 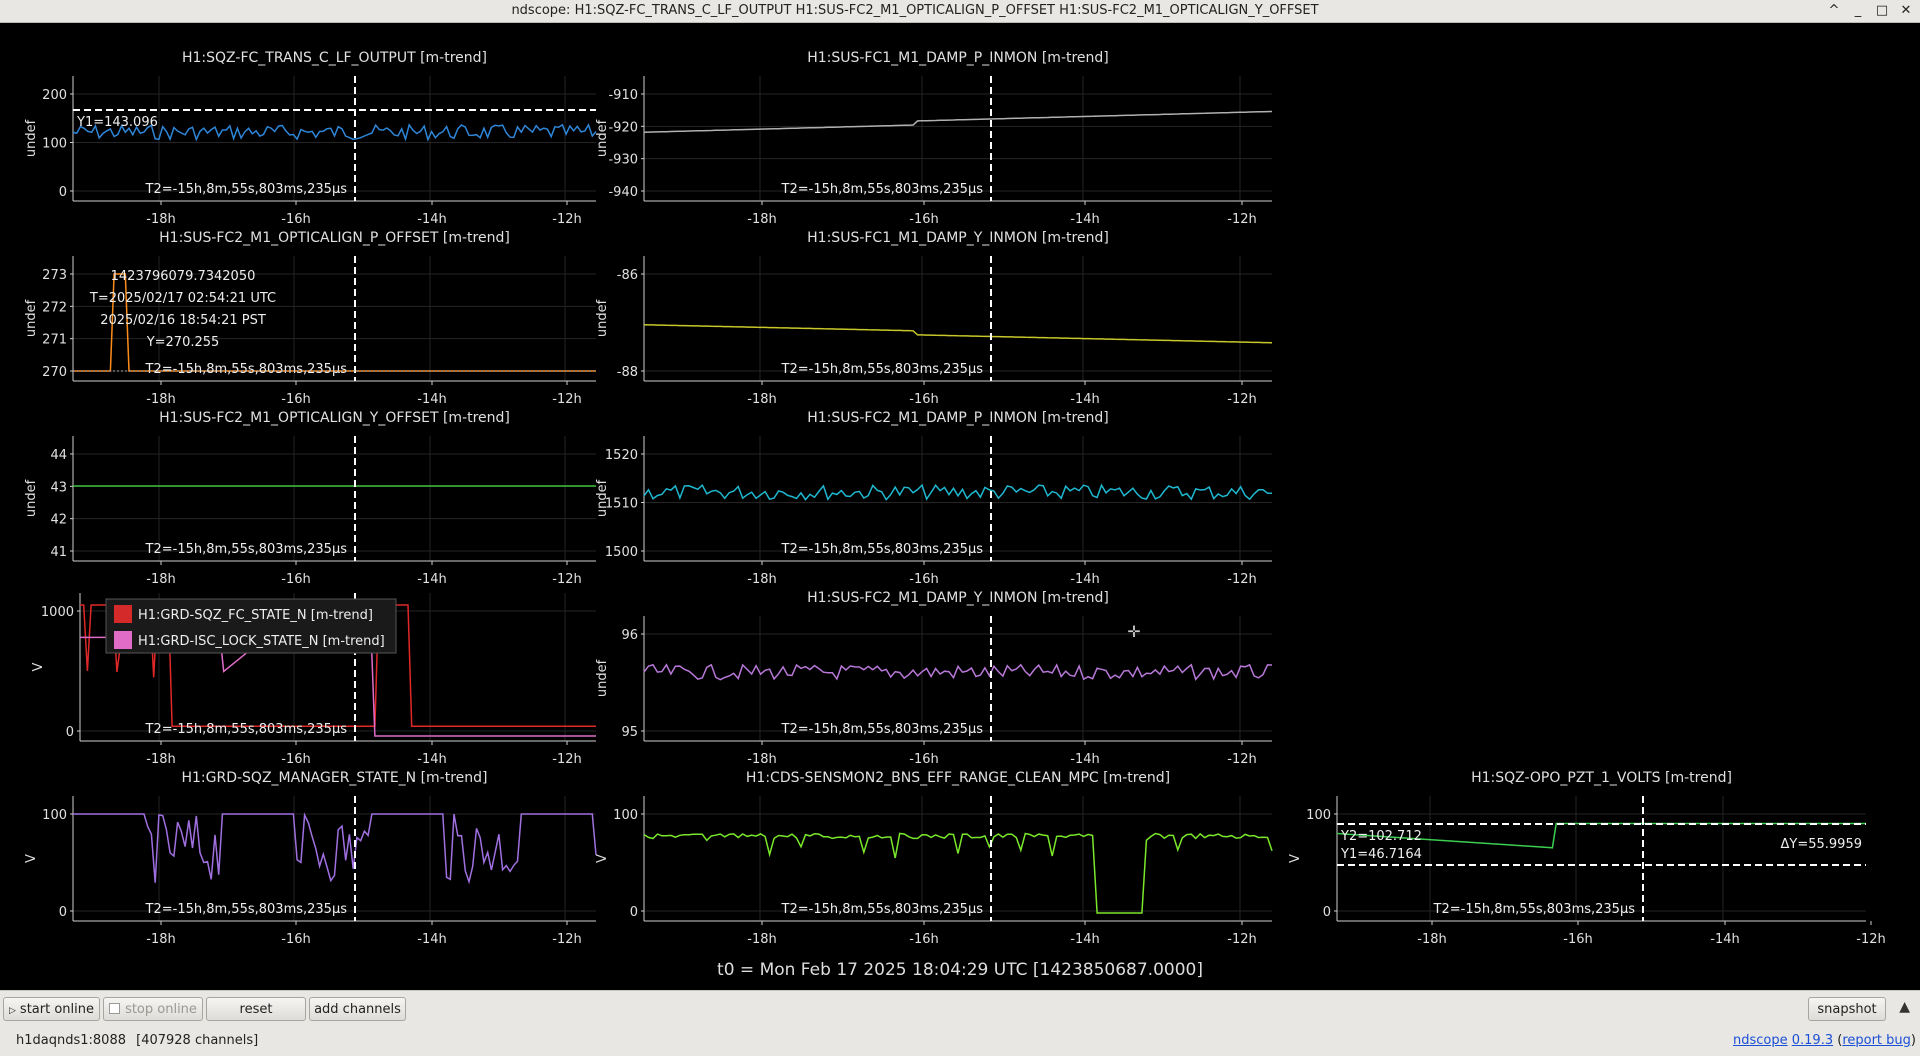 I want to click on crosshair-cursor-icon: ✛, so click(x=1133, y=631).